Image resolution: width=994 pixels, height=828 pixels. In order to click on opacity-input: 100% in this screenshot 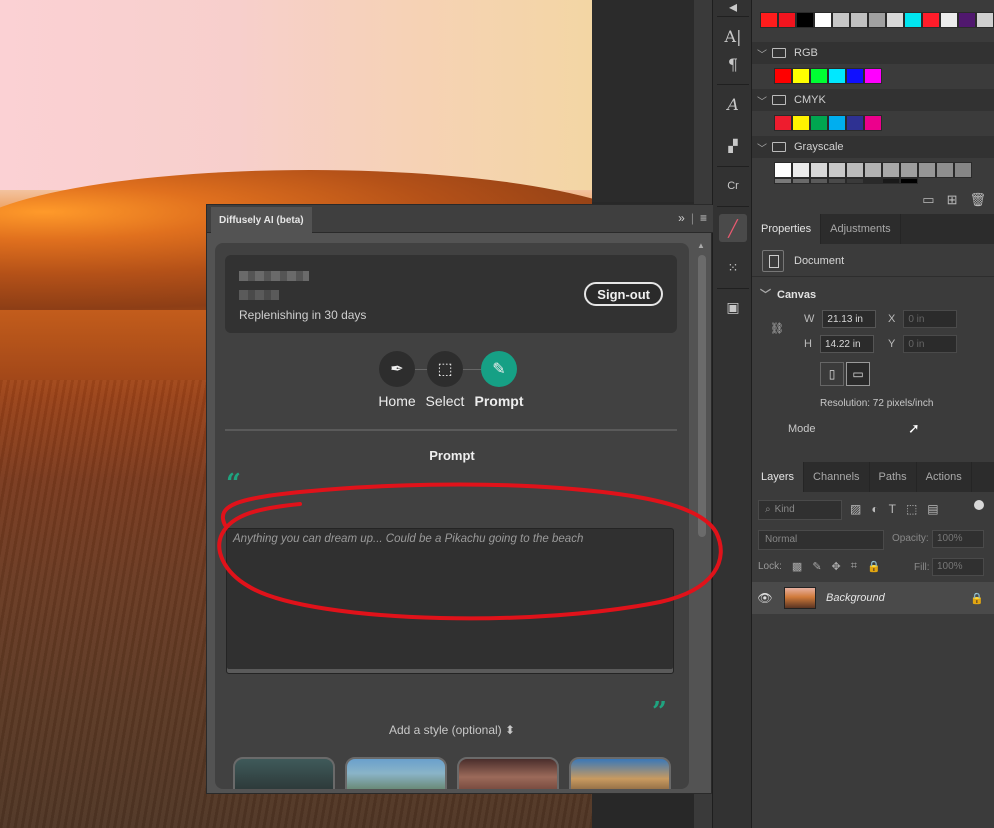, I will do `click(958, 539)`.